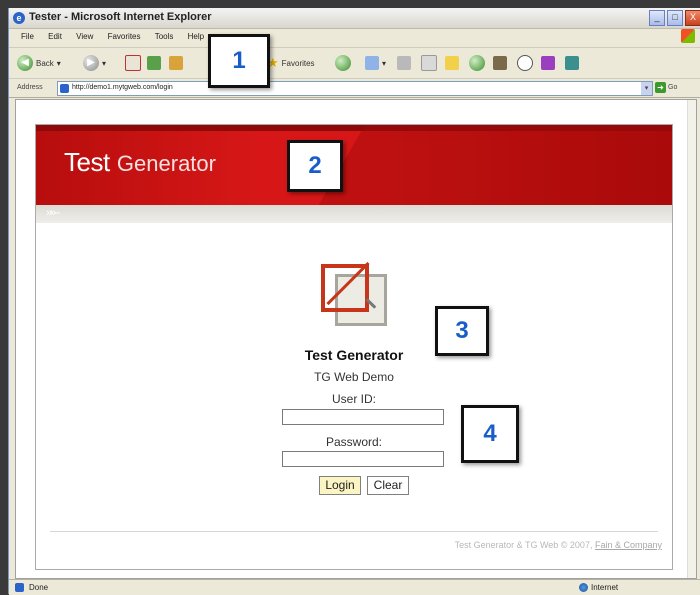  I want to click on stop-icon, so click(133, 63).